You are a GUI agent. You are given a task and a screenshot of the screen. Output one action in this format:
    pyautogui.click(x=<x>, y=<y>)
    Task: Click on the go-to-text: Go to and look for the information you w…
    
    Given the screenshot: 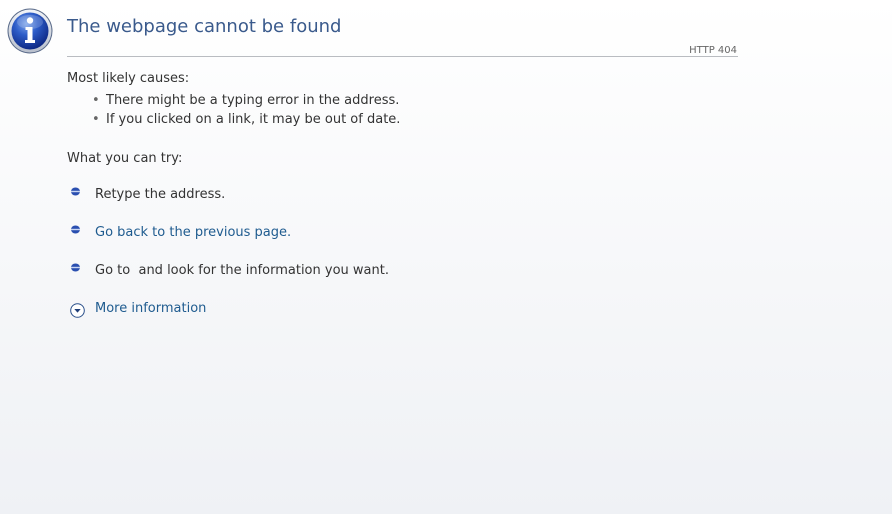 What is the action you would take?
    pyautogui.click(x=242, y=270)
    